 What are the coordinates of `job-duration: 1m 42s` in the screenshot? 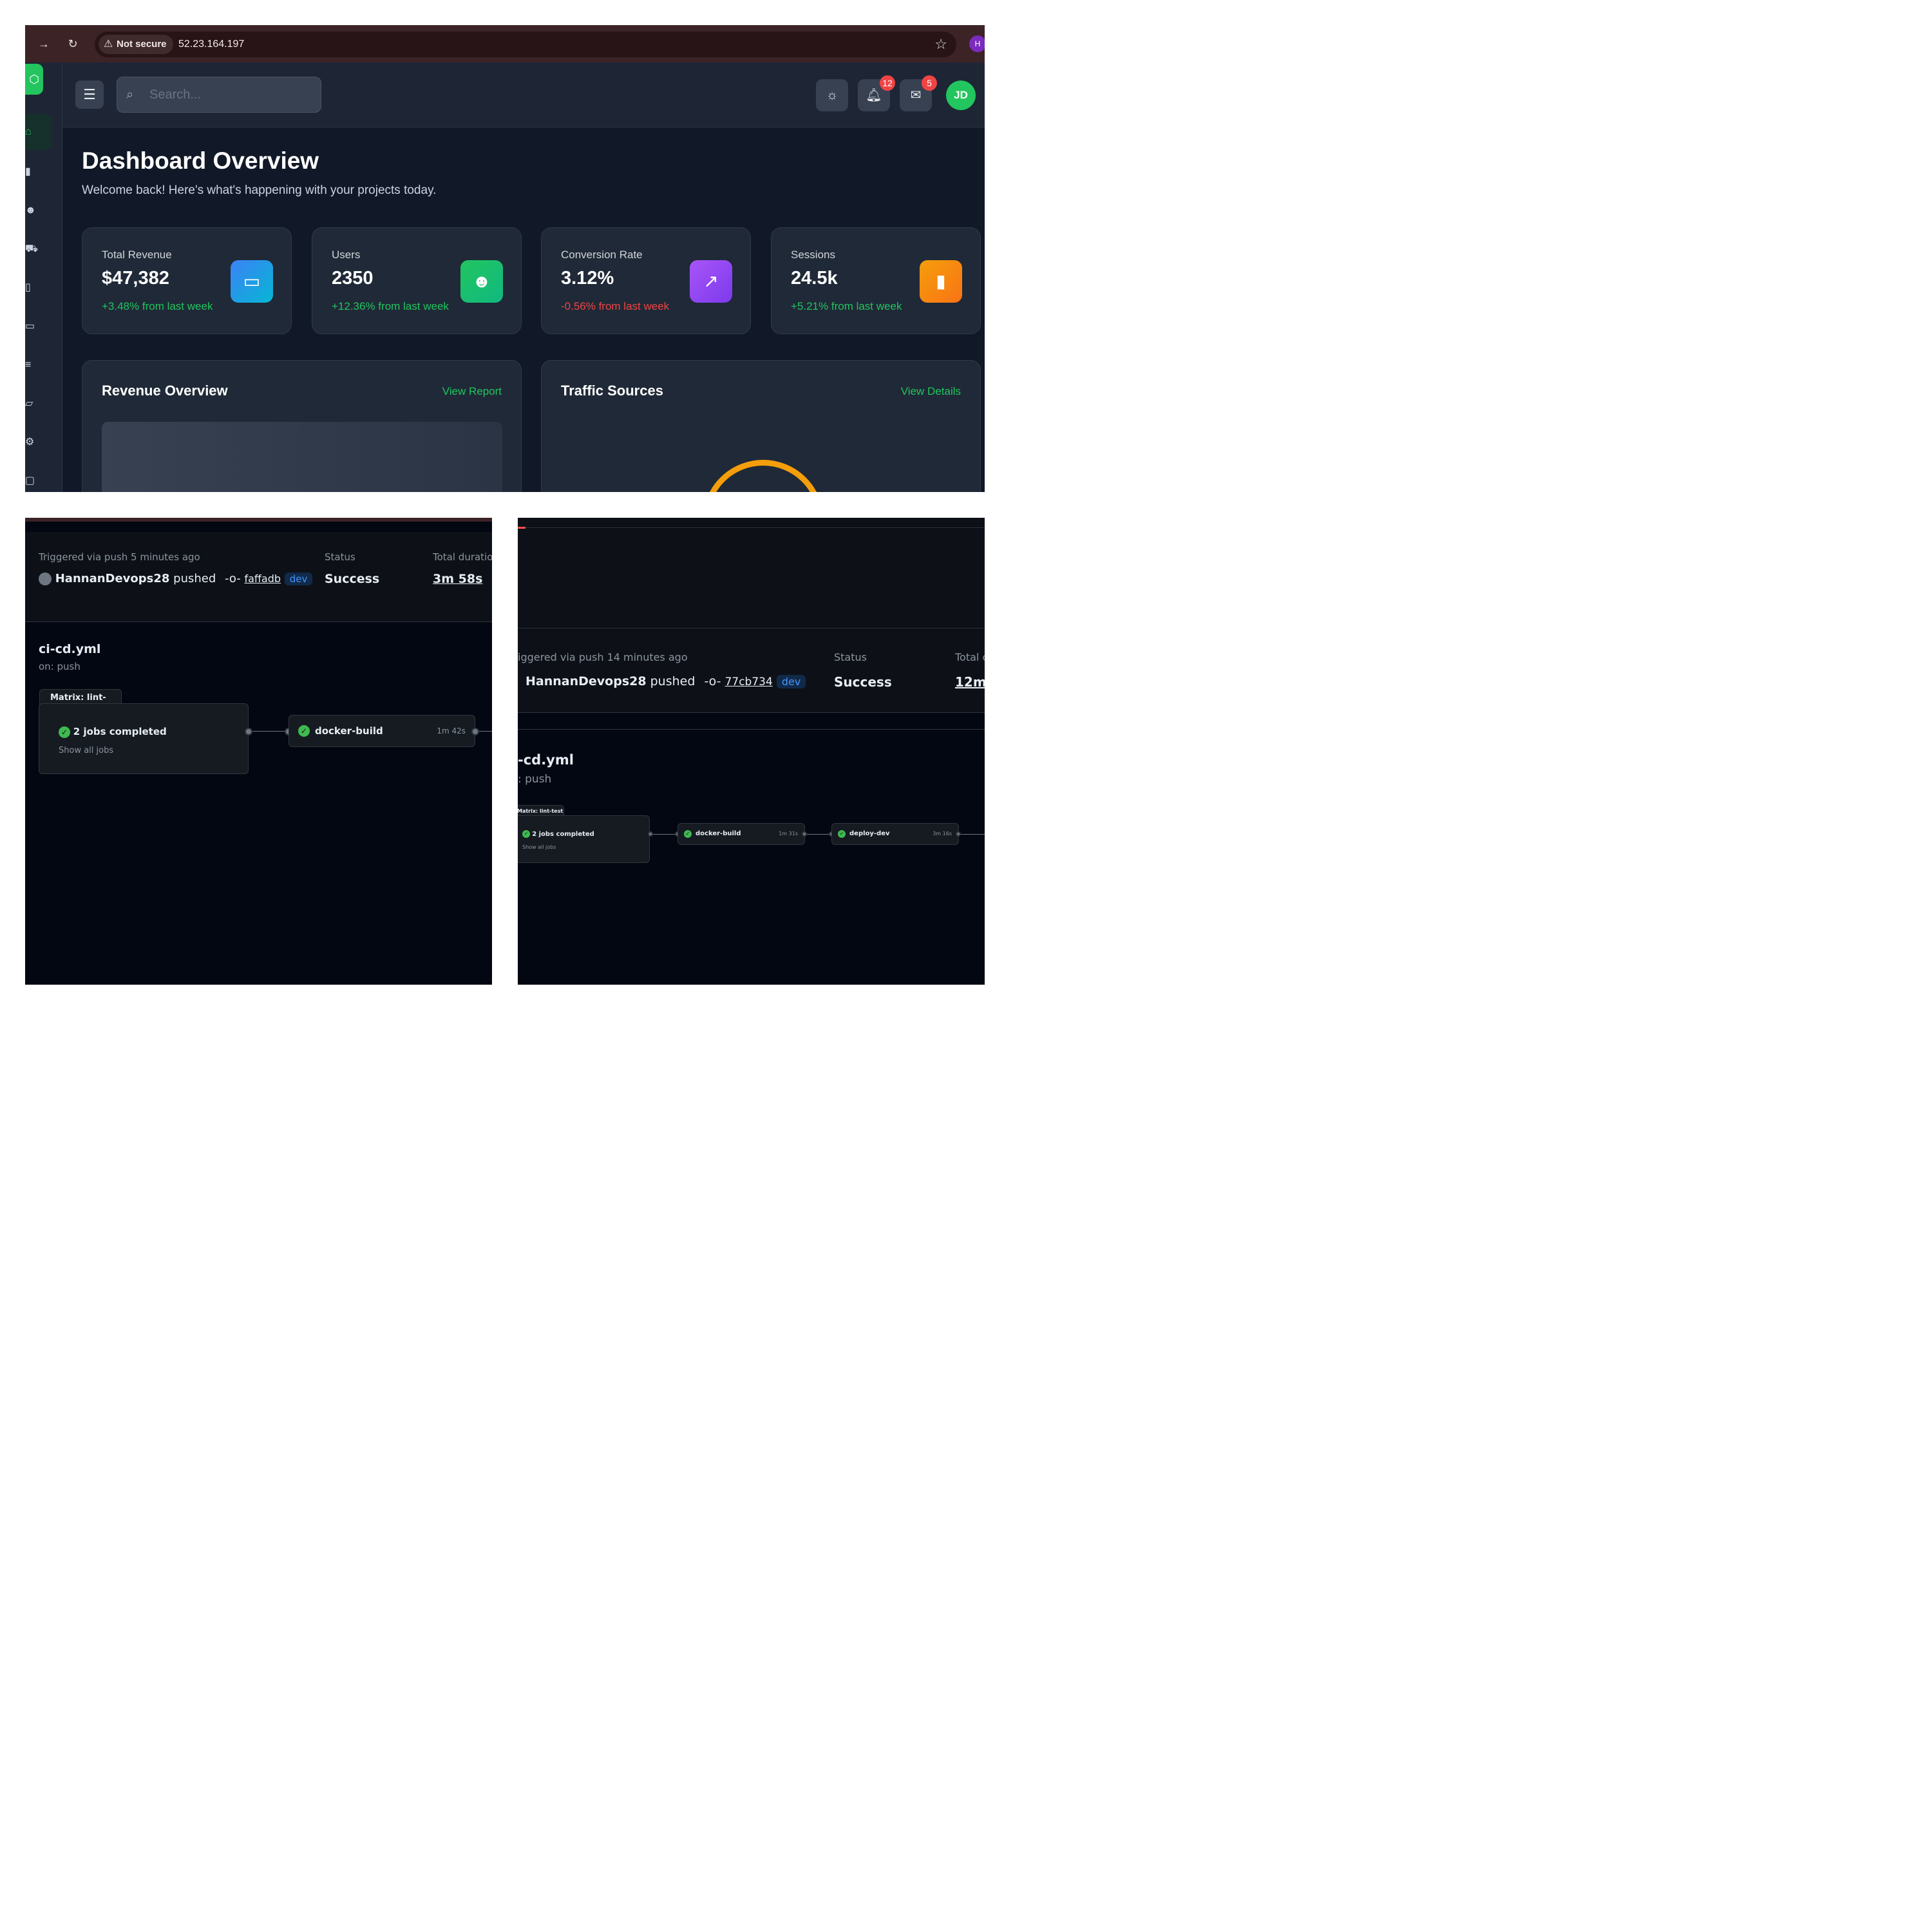 It's located at (451, 730).